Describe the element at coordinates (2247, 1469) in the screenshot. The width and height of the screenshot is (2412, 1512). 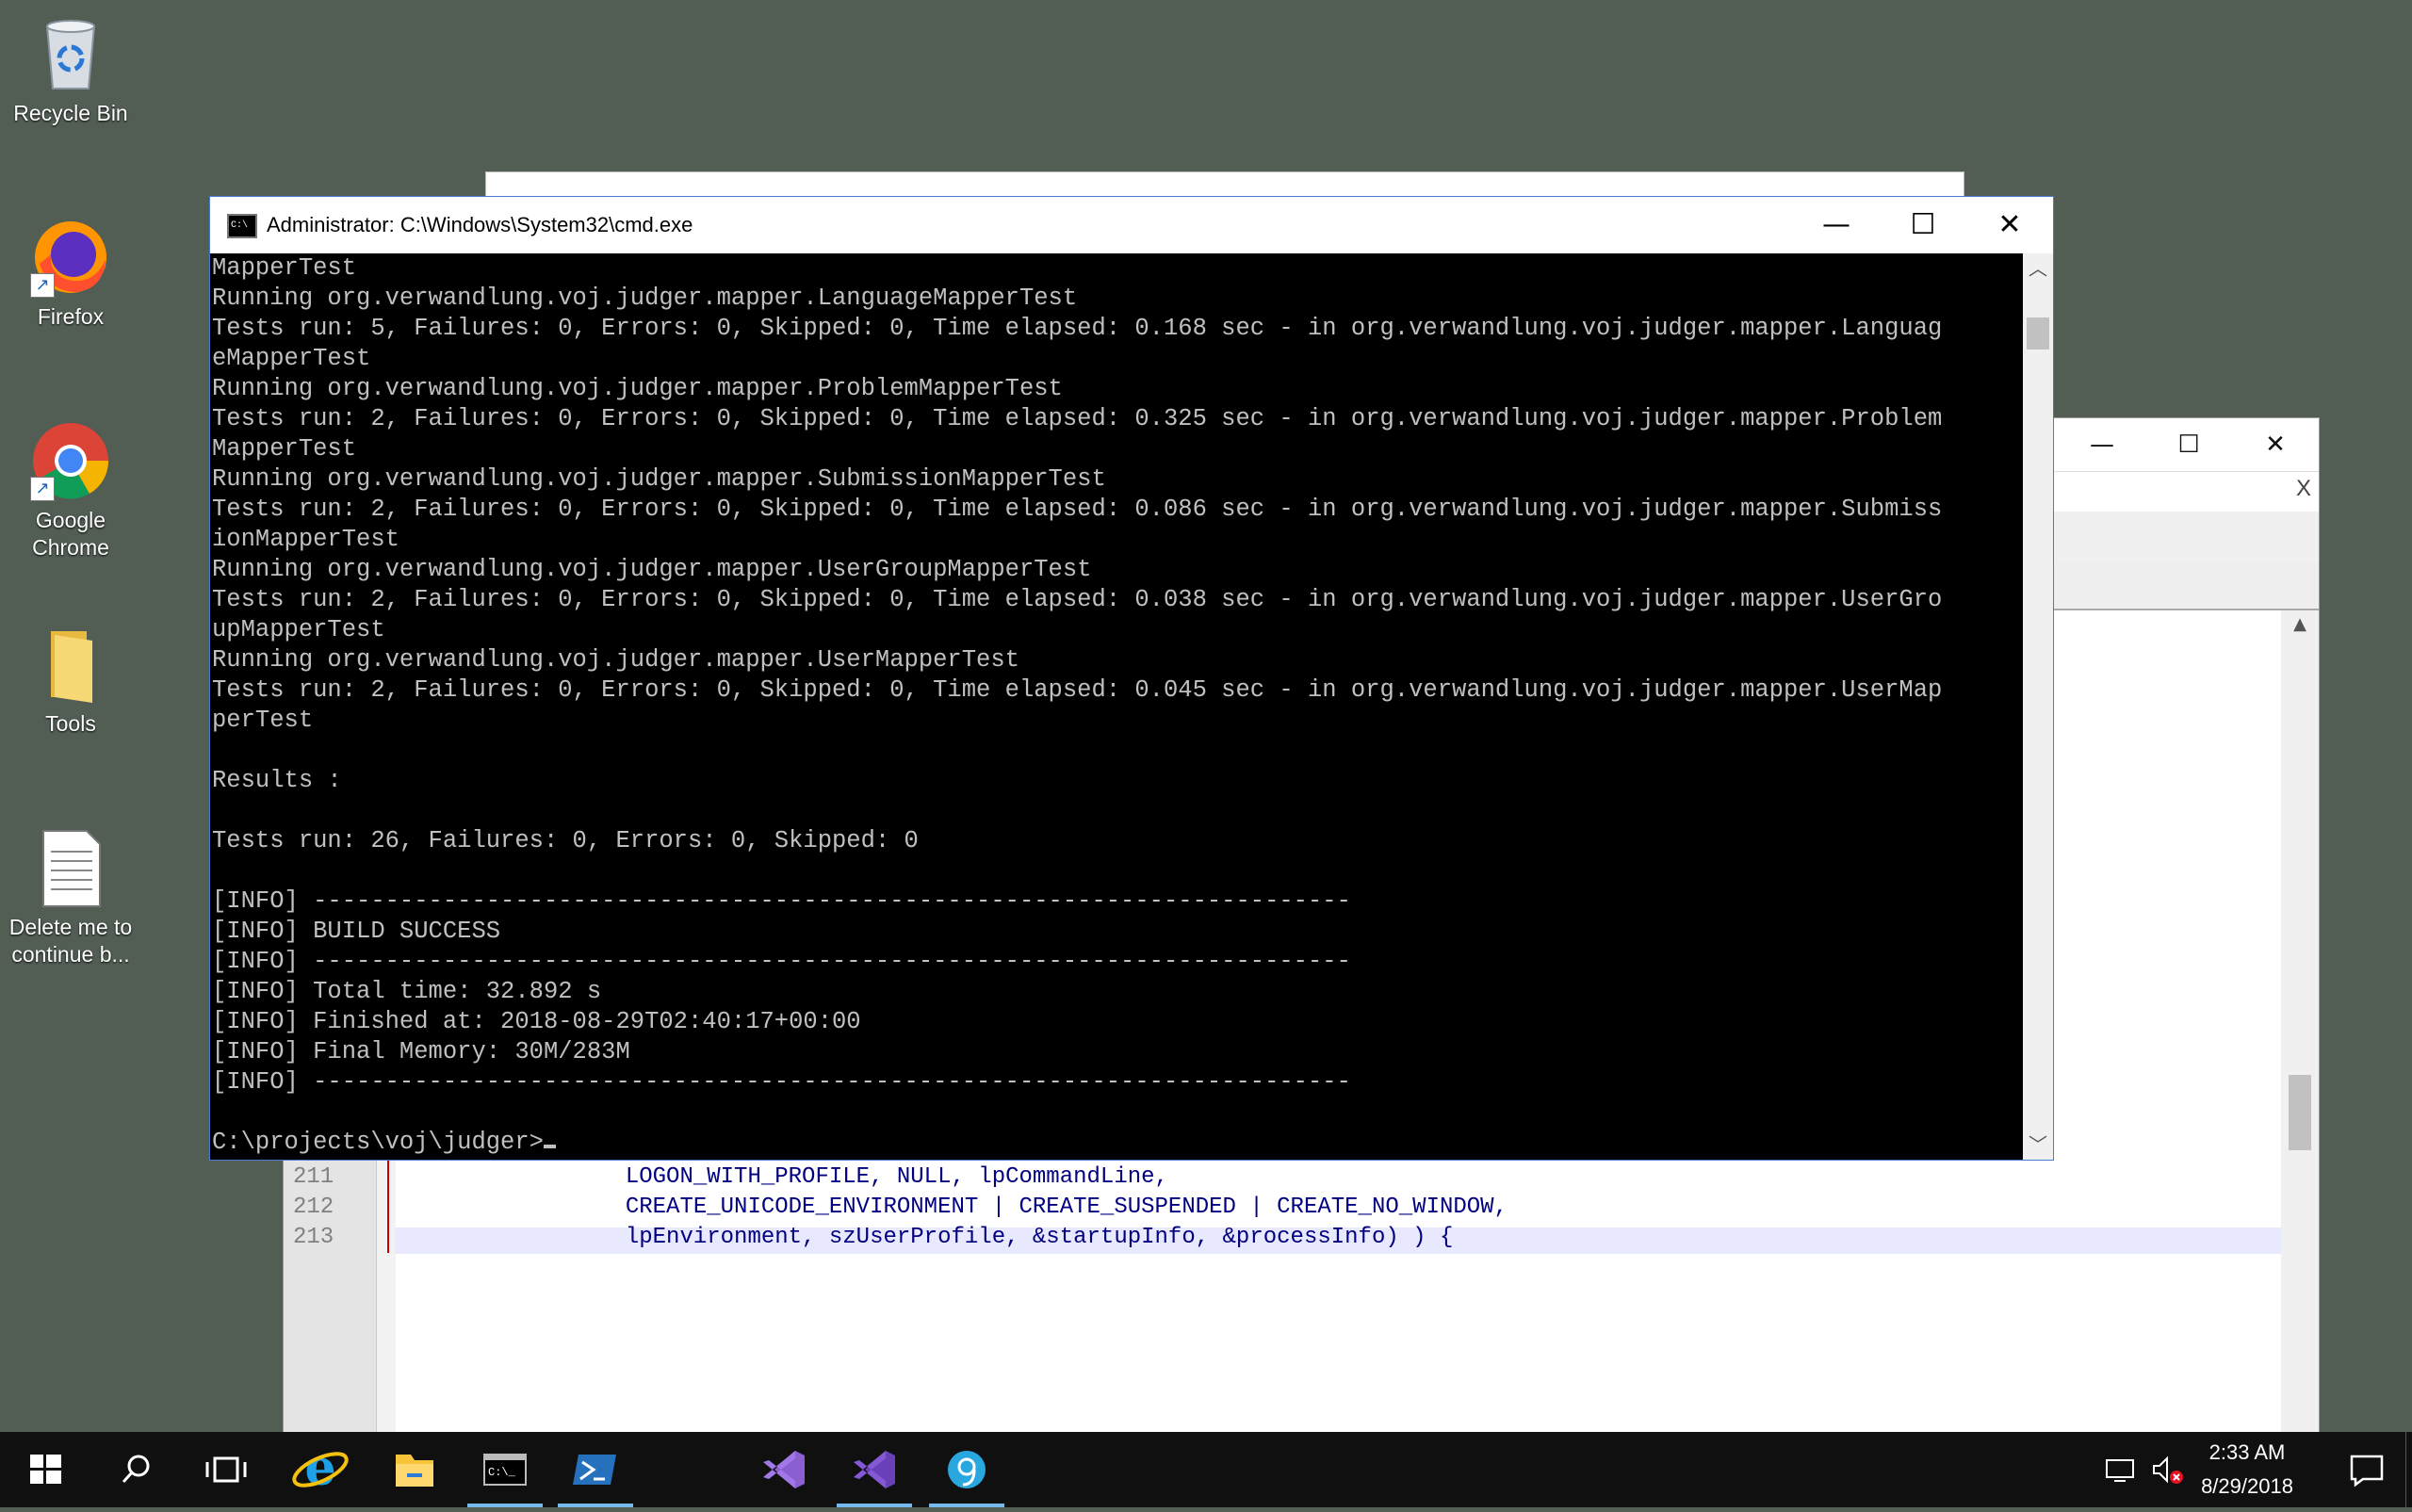
I see `taskbar-clock: 2:33 AM 8/29/2018` at that location.